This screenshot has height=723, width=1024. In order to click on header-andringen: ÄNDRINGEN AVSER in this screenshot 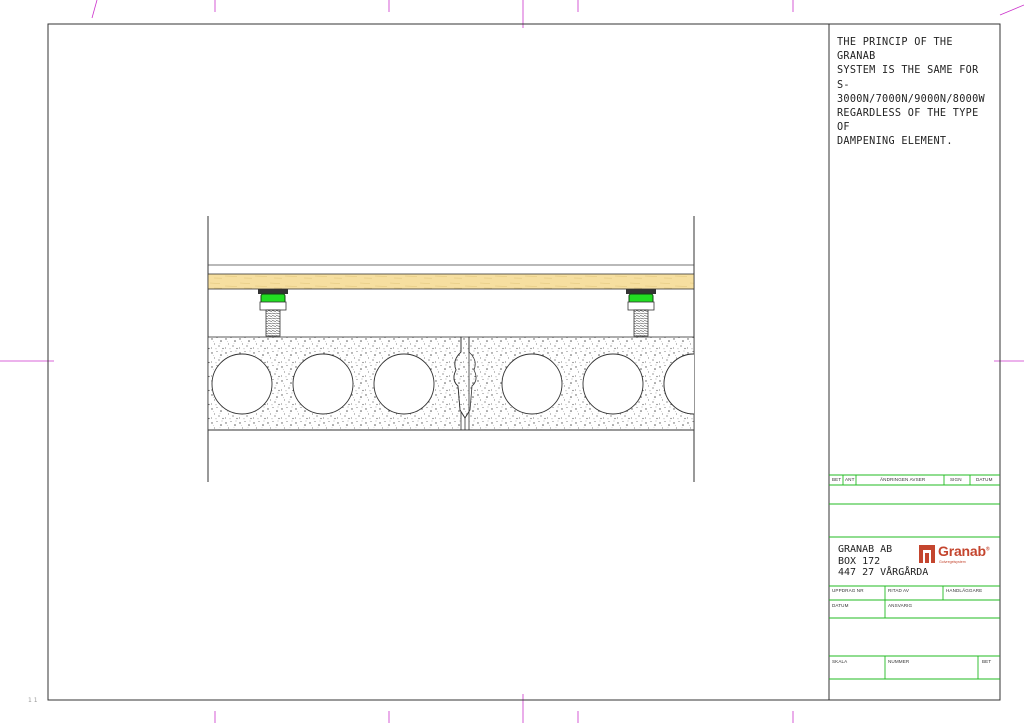, I will do `click(903, 479)`.